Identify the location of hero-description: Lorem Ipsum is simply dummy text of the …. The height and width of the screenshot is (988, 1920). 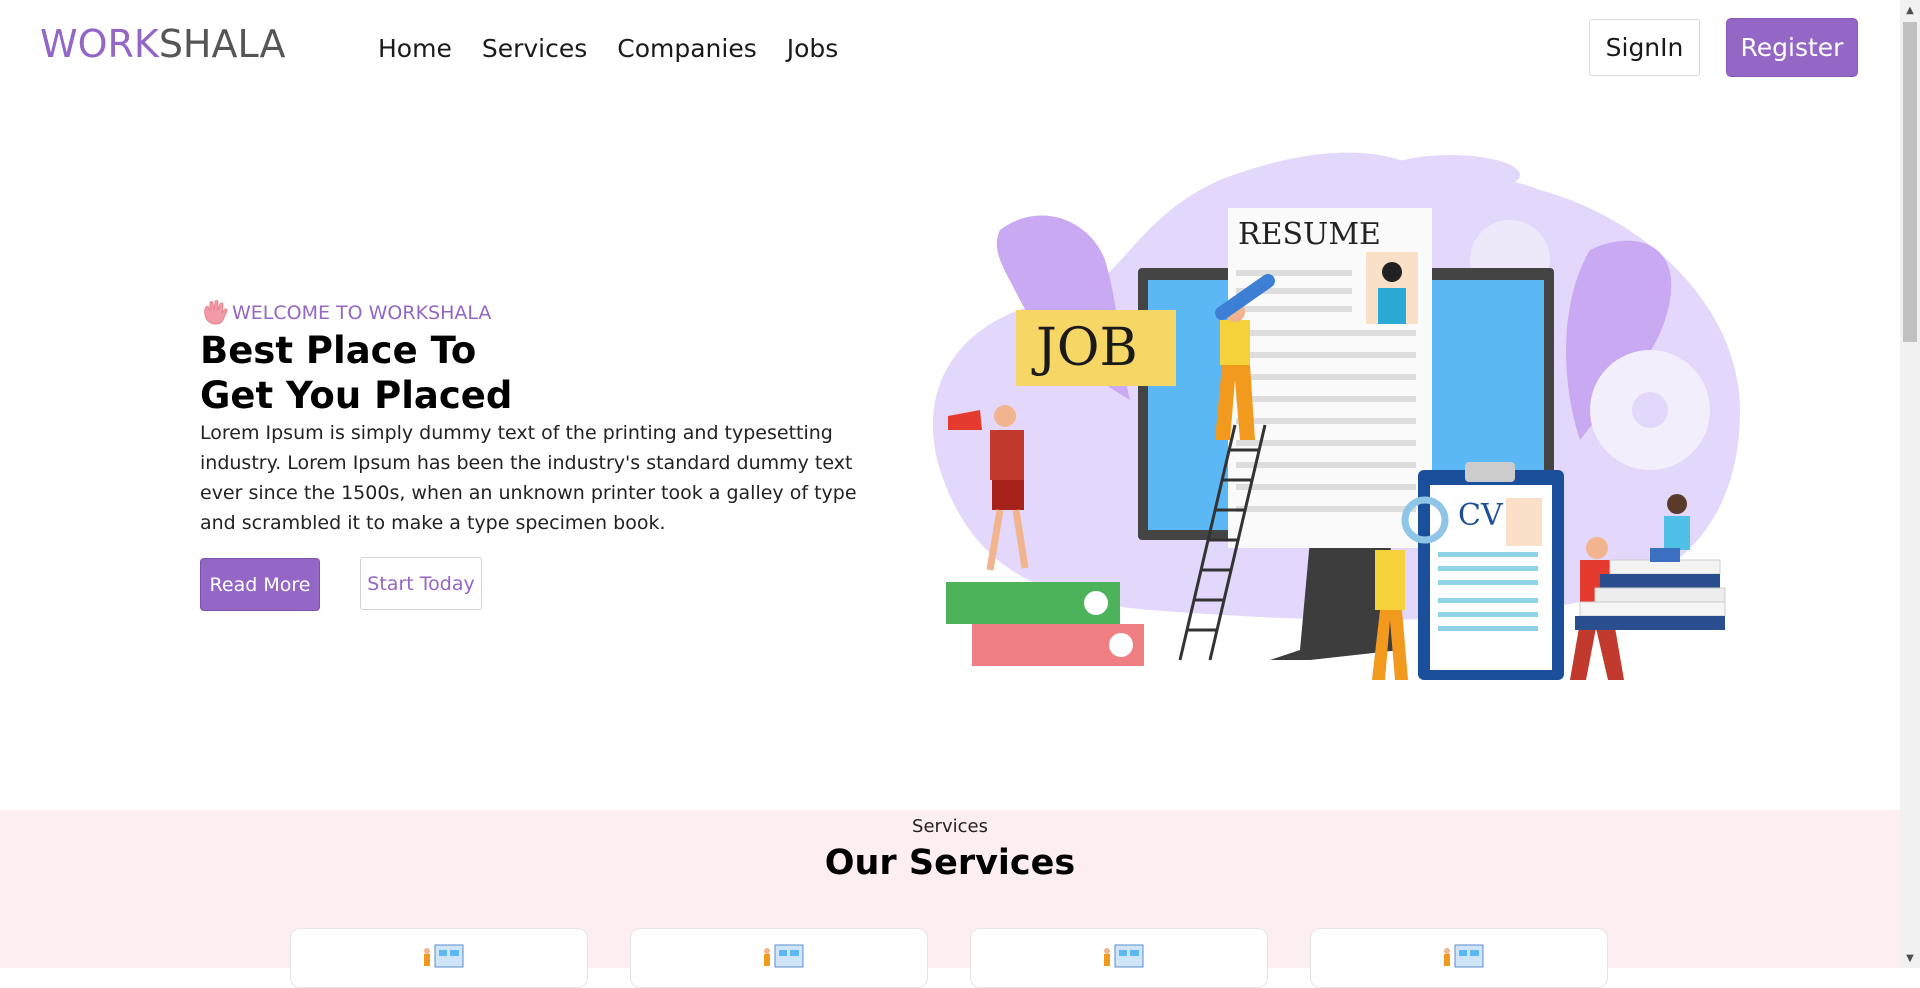
(528, 478).